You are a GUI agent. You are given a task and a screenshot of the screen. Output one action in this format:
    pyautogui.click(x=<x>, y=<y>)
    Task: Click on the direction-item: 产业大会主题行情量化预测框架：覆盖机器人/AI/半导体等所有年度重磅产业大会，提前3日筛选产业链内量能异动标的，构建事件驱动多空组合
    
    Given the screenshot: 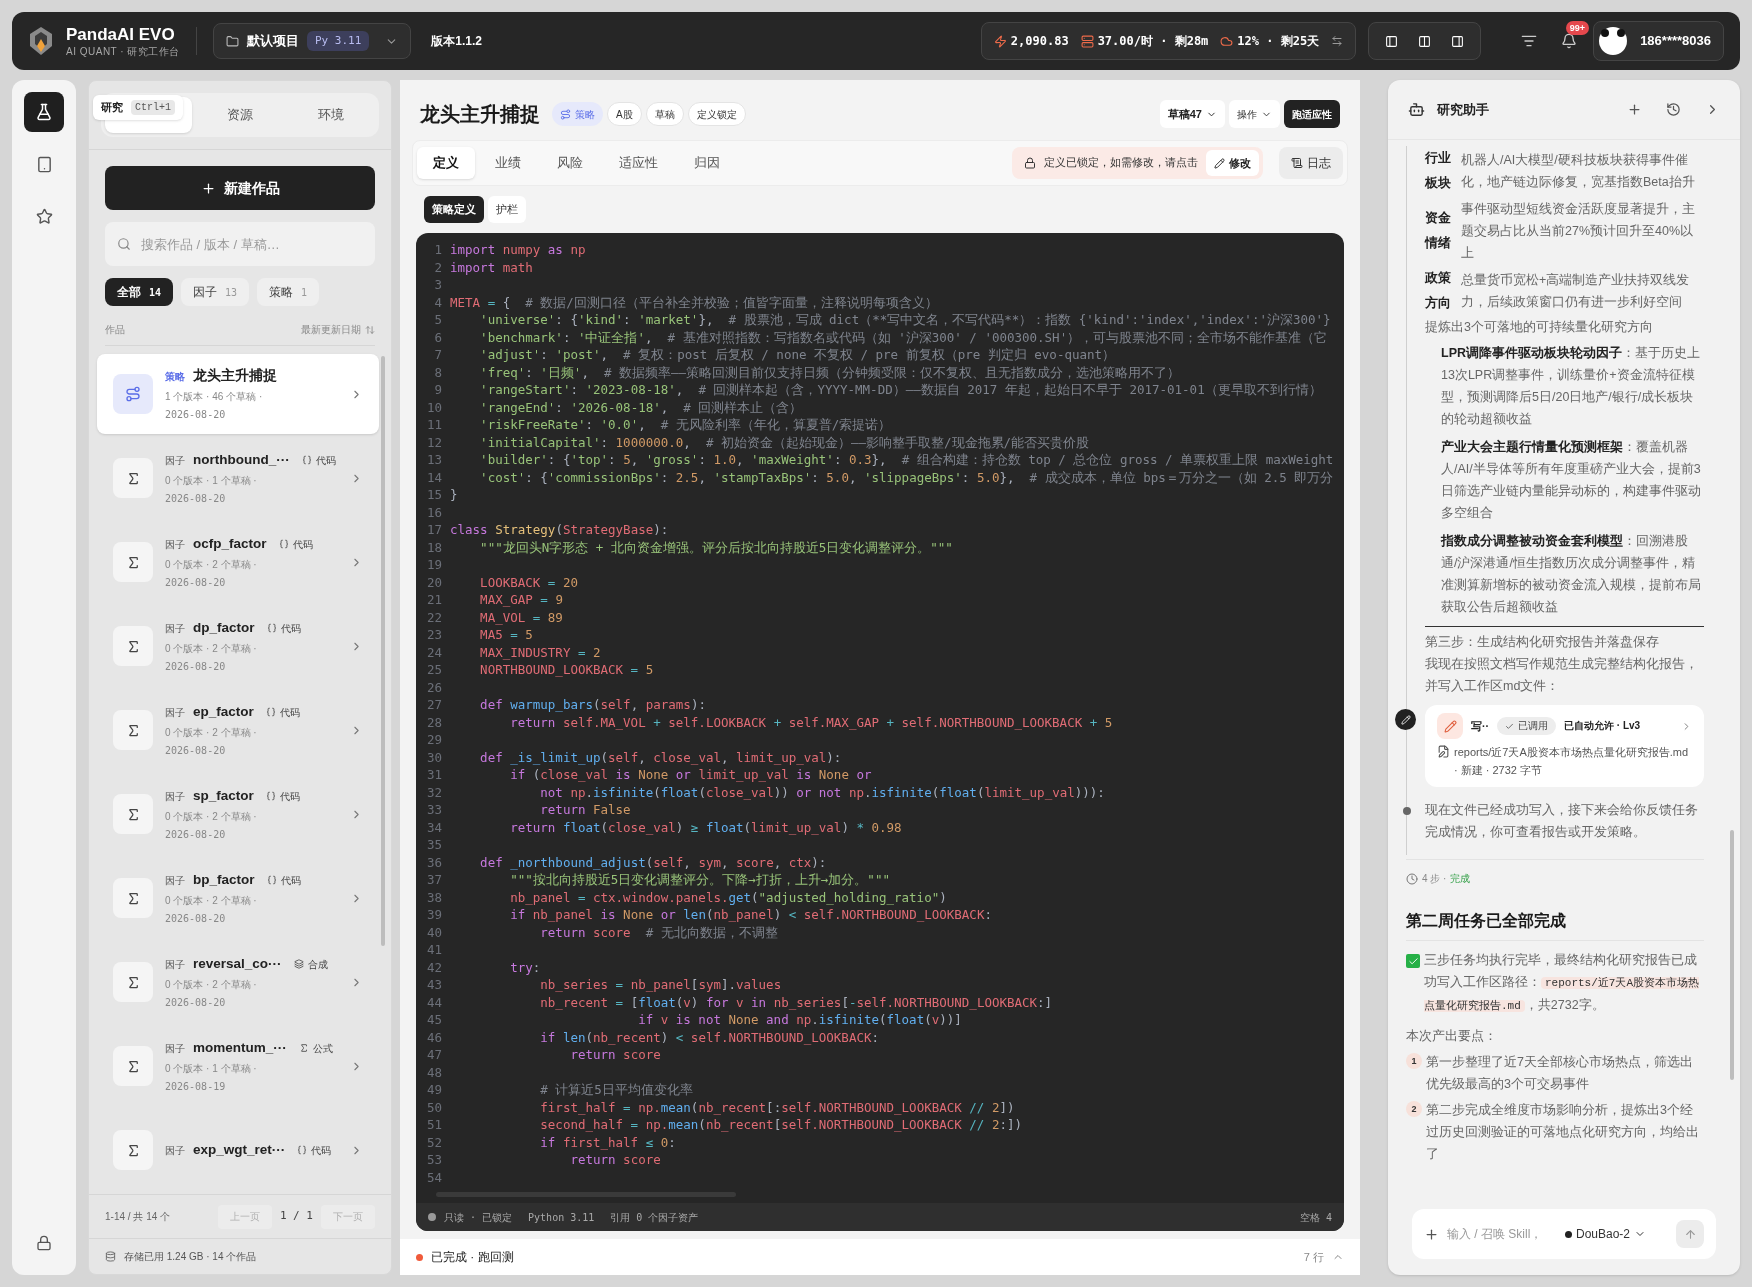 What is the action you would take?
    pyautogui.click(x=1571, y=480)
    